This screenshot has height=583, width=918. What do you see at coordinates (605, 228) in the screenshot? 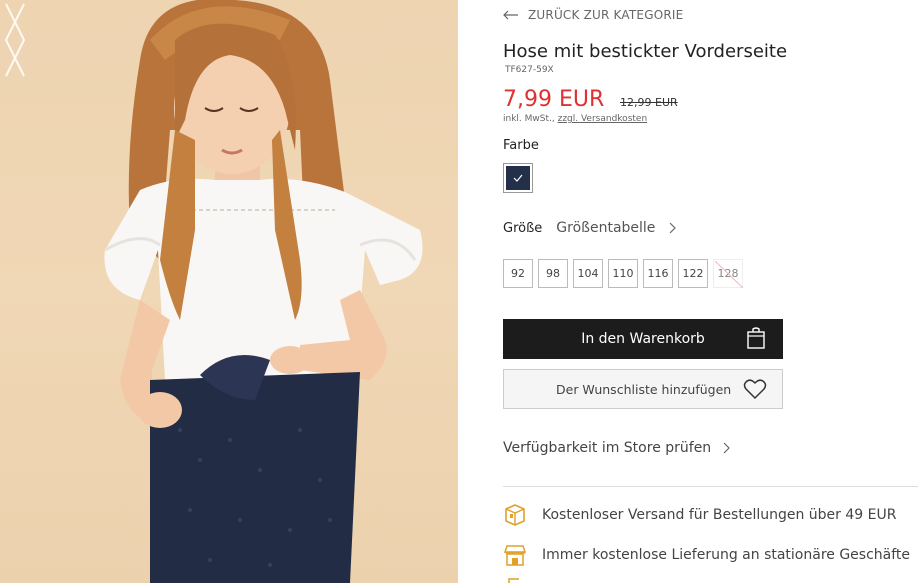
I see `size-chart-link: Größentabelle` at bounding box center [605, 228].